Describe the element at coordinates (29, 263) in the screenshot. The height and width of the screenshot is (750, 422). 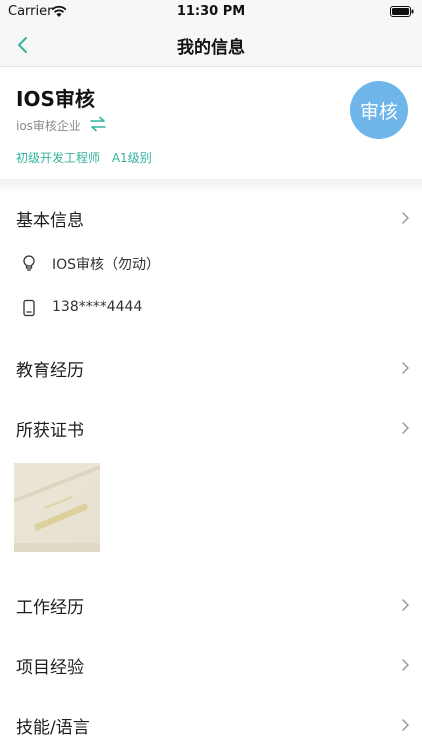
I see `lightbulb-icon` at that location.